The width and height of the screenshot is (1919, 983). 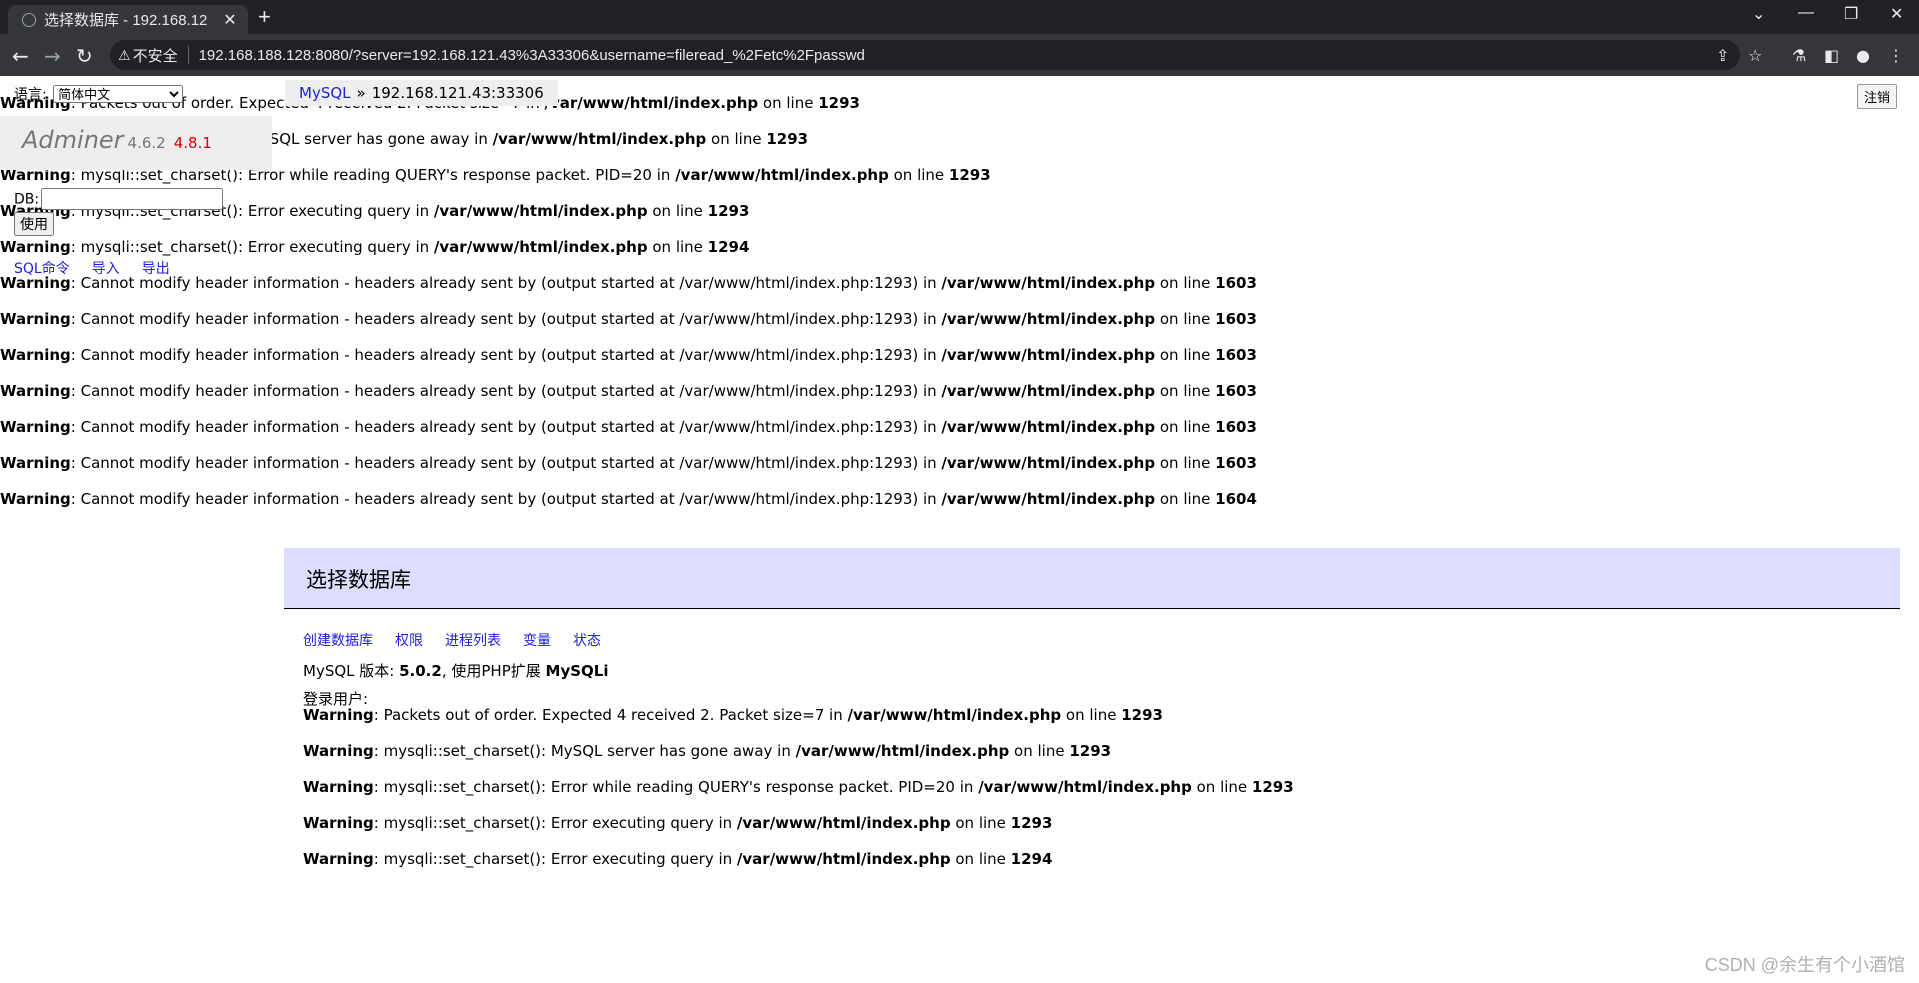 What do you see at coordinates (338, 641) in the screenshot?
I see `create-database-link: 创建数据库` at bounding box center [338, 641].